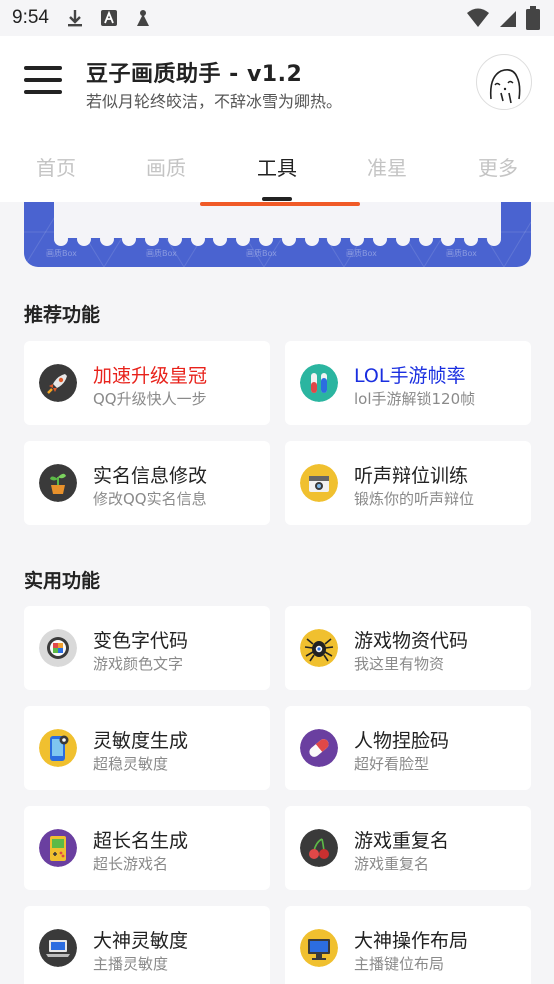 The width and height of the screenshot is (554, 984). I want to click on tool-card-lol-fps: LOL手游帧率 lol手游解锁120帧, so click(408, 383).